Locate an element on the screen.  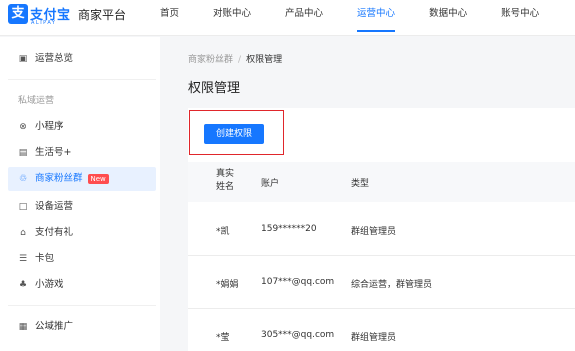
sidebar-item-label: 商家粉丝群 is located at coordinates (59, 178).